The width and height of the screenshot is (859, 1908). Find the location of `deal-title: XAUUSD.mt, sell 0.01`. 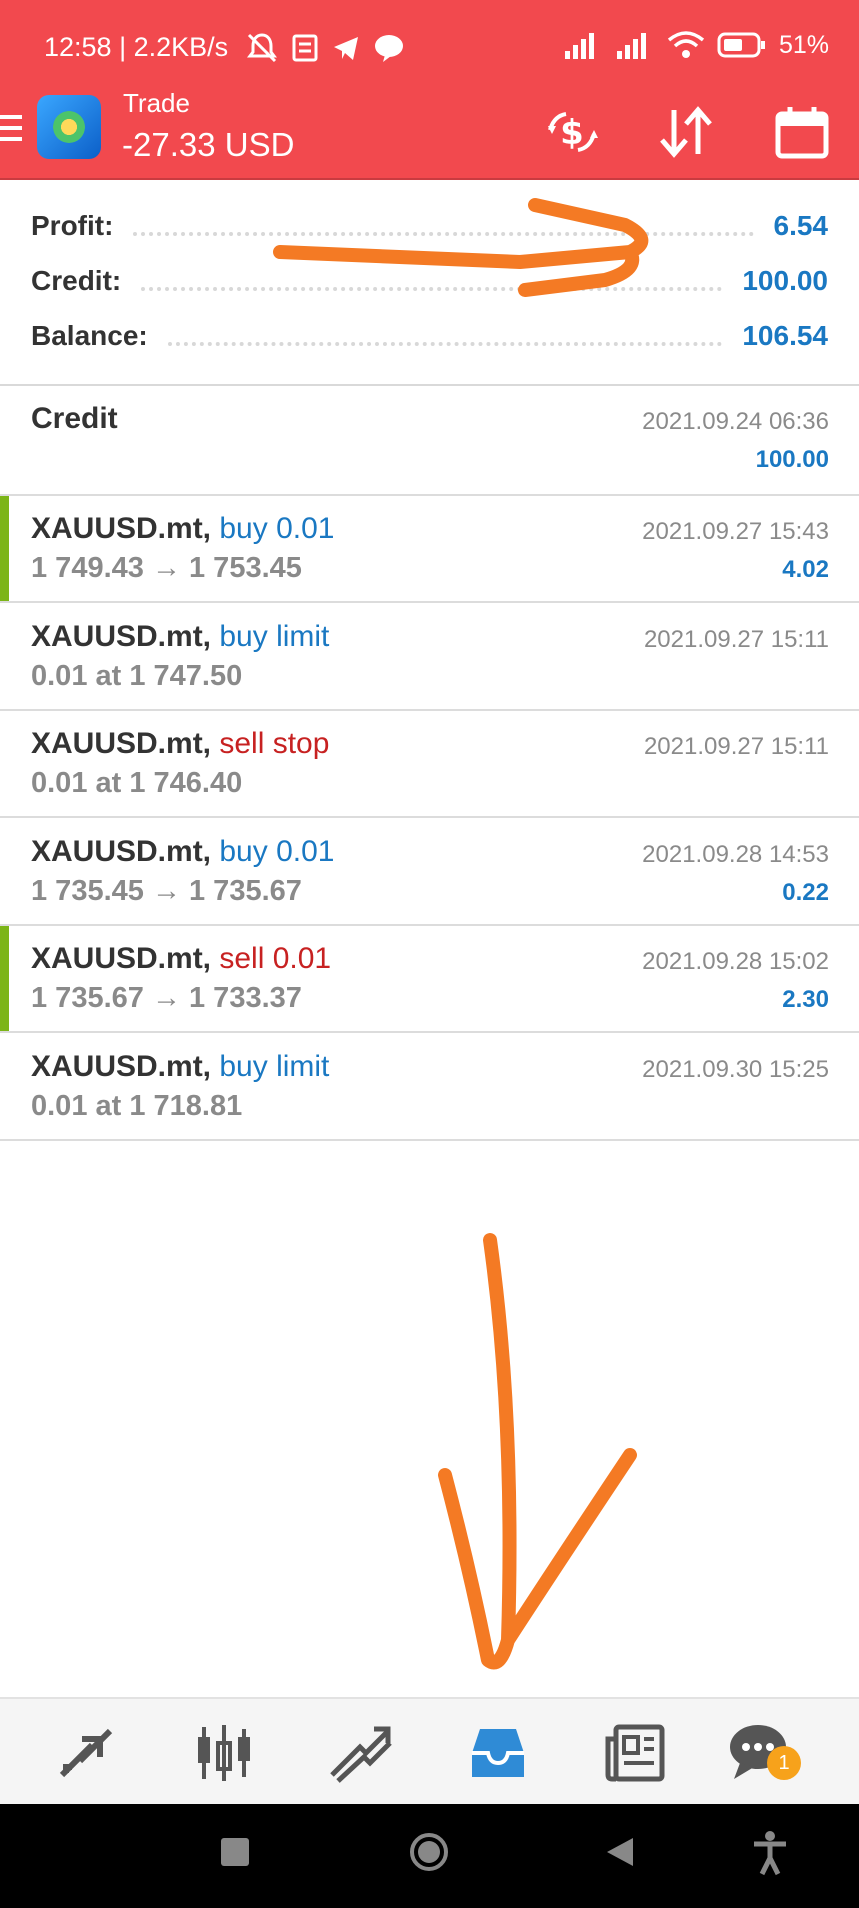

deal-title: XAUUSD.mt, sell 0.01 is located at coordinates (181, 959).